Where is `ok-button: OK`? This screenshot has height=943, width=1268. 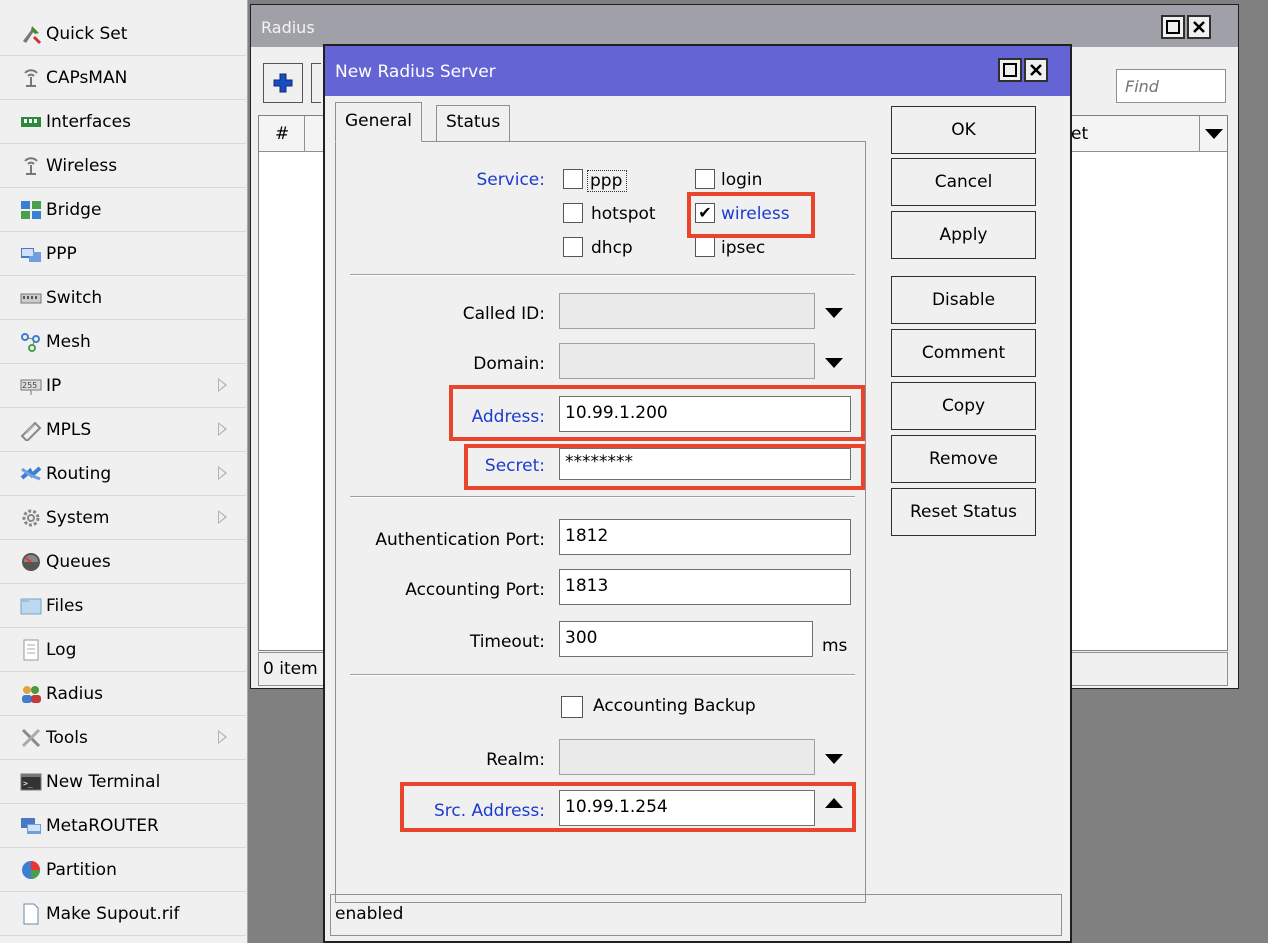
ok-button: OK is located at coordinates (963, 130).